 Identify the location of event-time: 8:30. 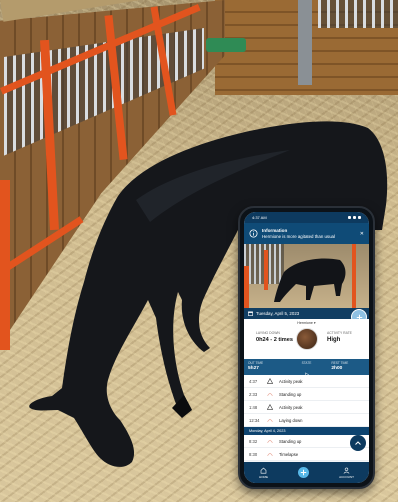
(253, 454).